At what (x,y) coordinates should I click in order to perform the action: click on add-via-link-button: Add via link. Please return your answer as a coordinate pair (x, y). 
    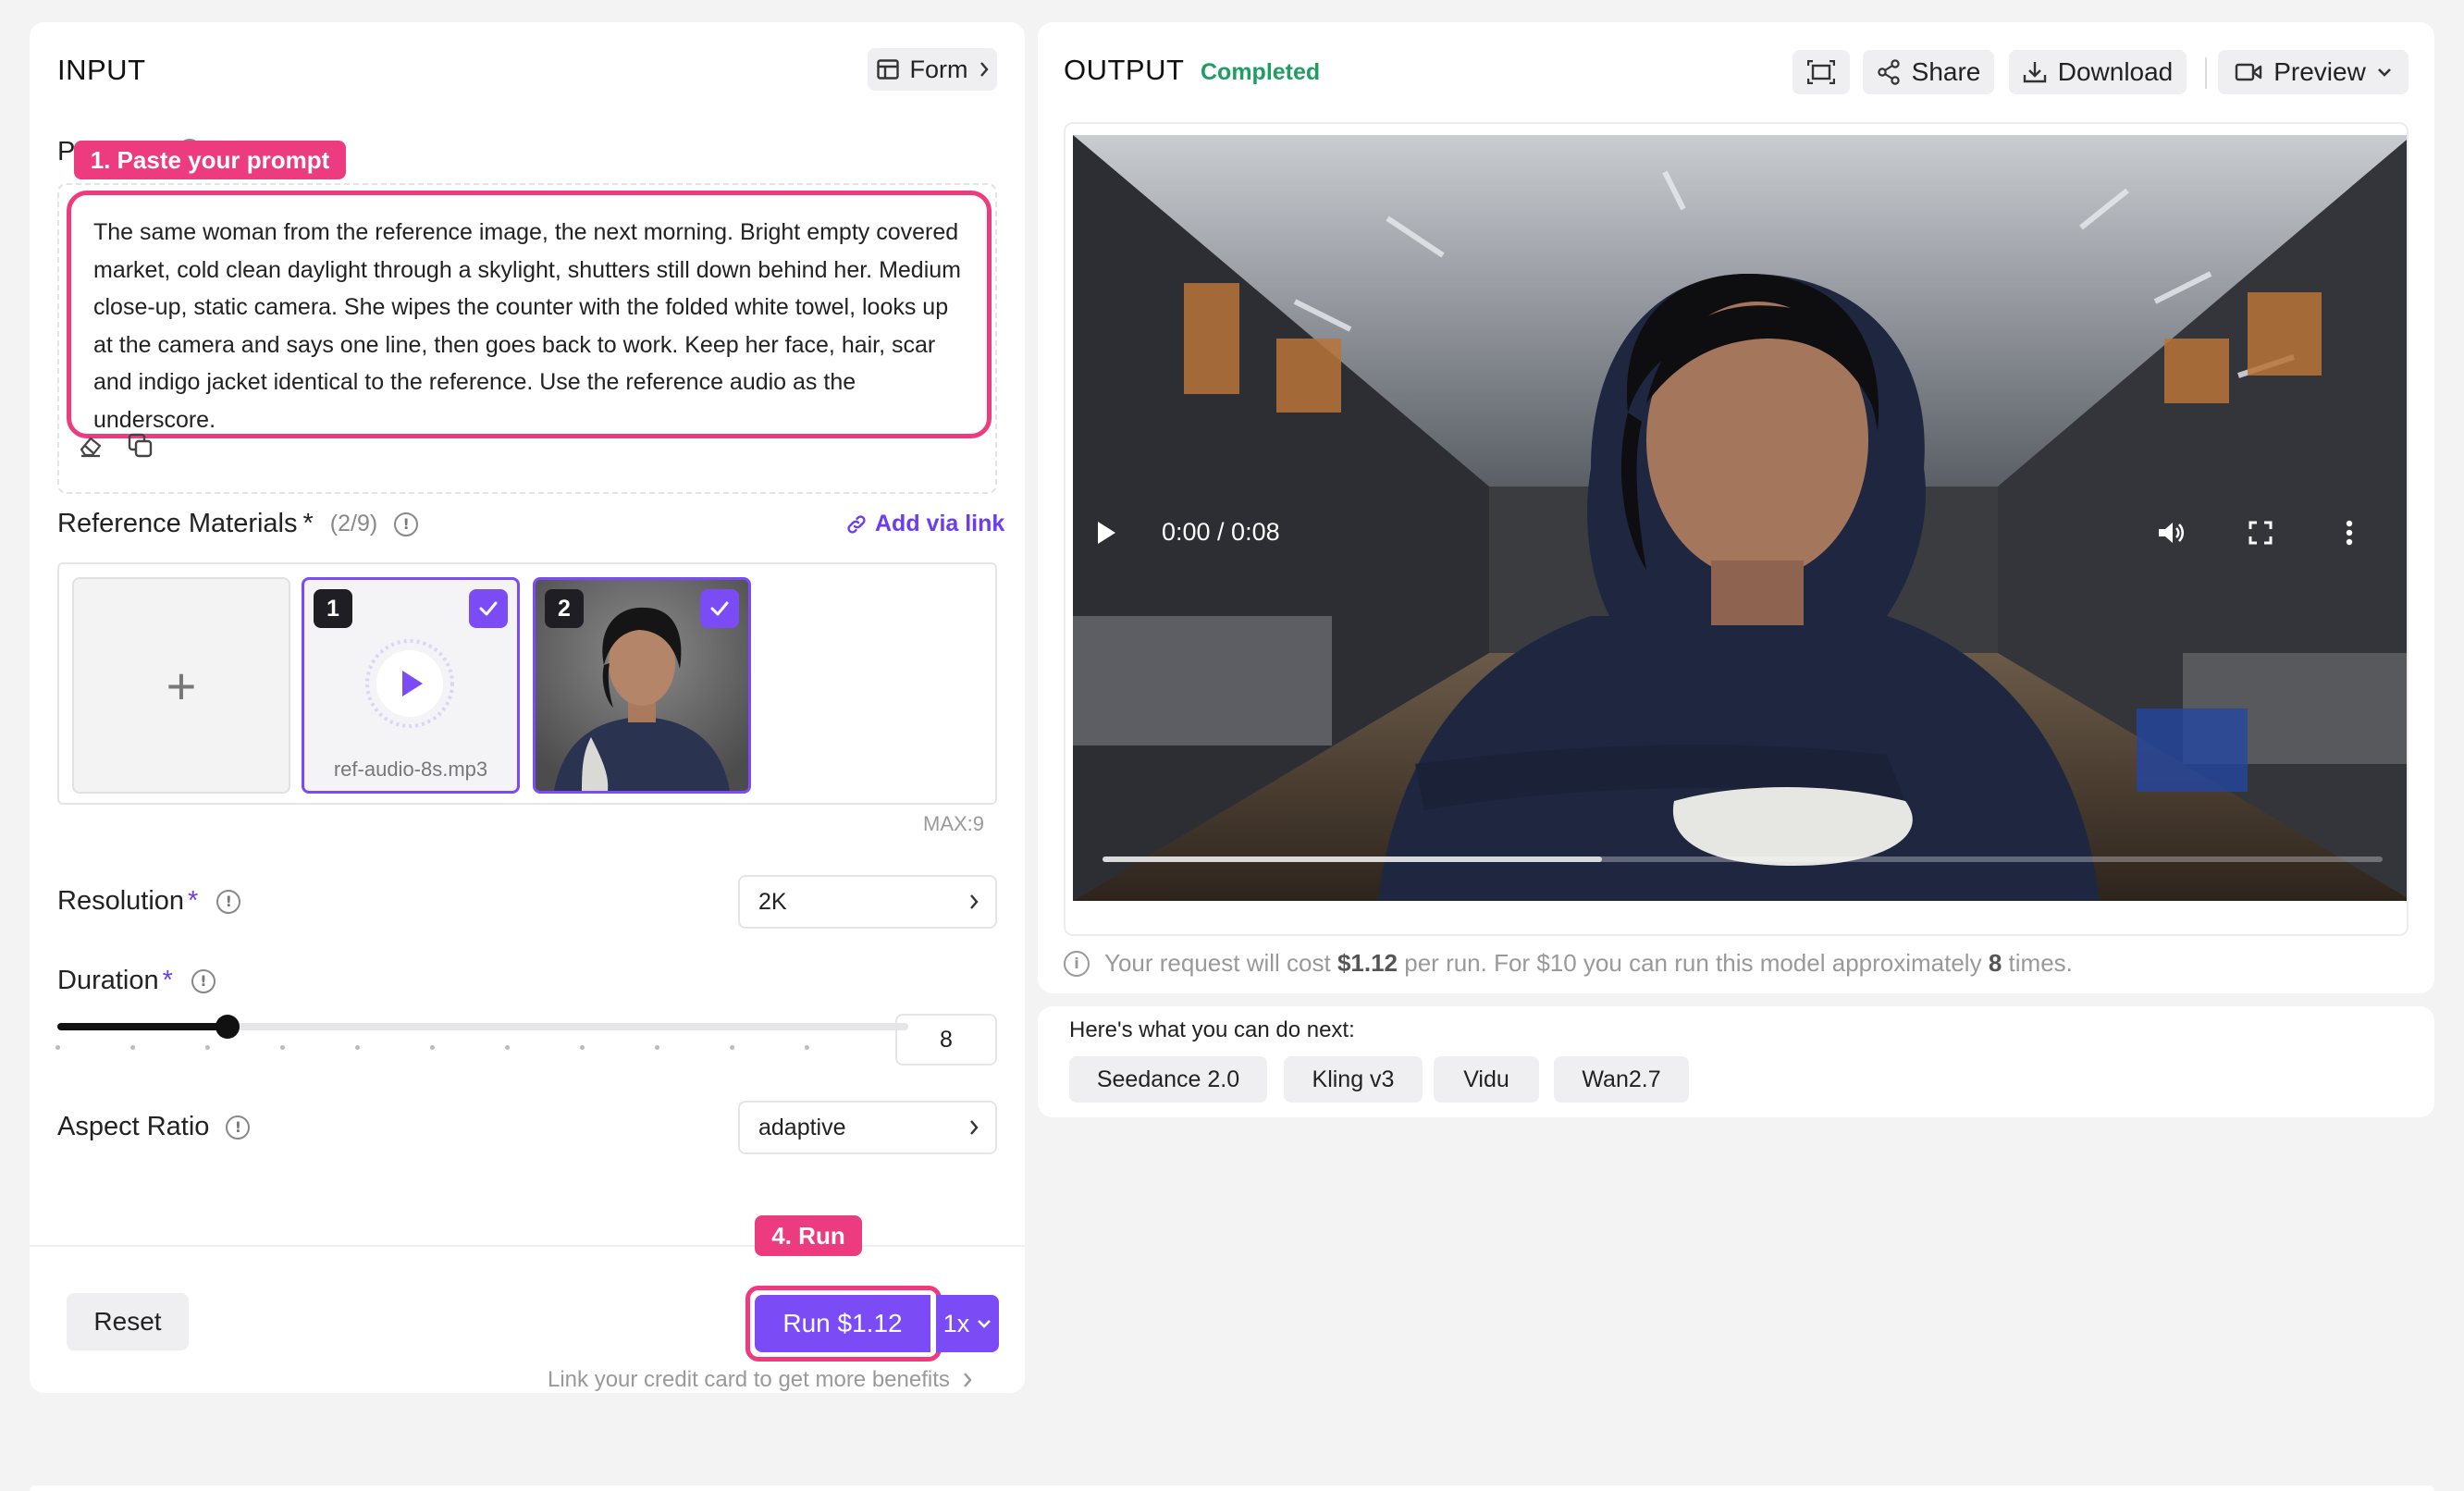
    Looking at the image, I should click on (925, 524).